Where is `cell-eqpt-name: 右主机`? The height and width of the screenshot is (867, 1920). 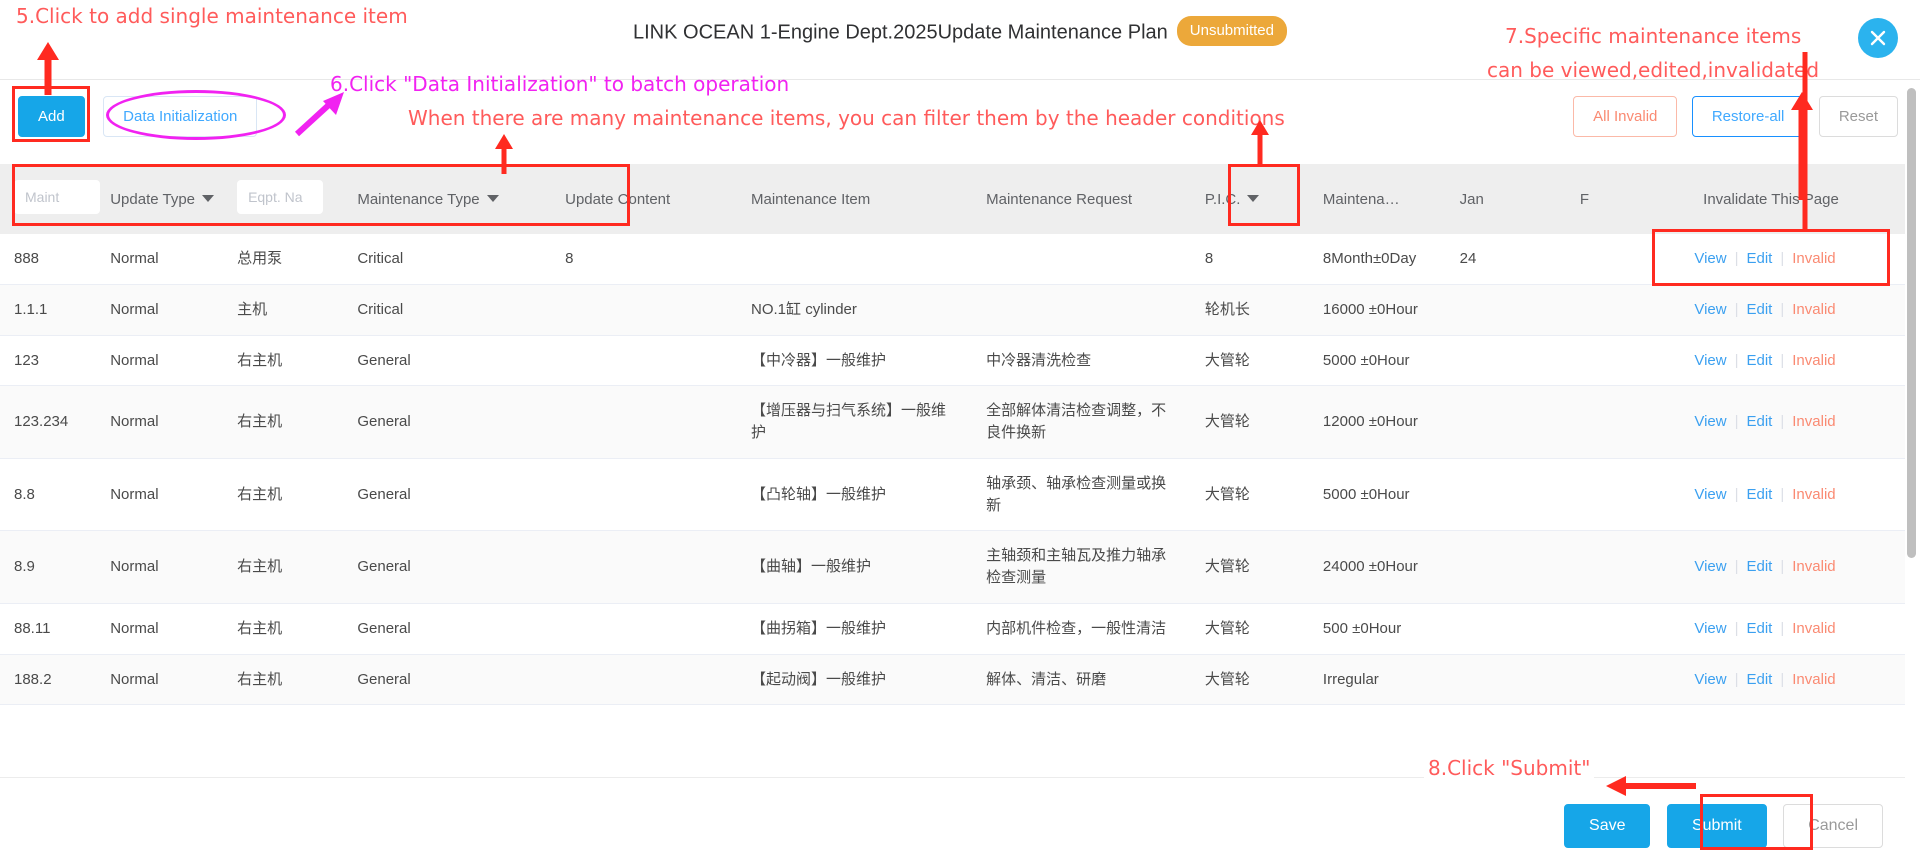
cell-eqpt-name: 右主机 is located at coordinates (283, 361).